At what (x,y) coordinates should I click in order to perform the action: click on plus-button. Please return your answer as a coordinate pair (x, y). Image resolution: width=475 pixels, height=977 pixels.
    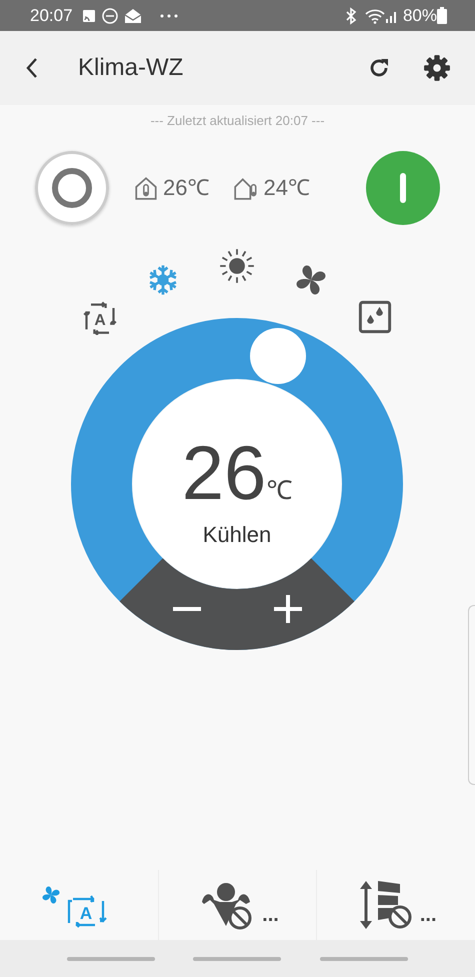
    Looking at the image, I should click on (295, 604).